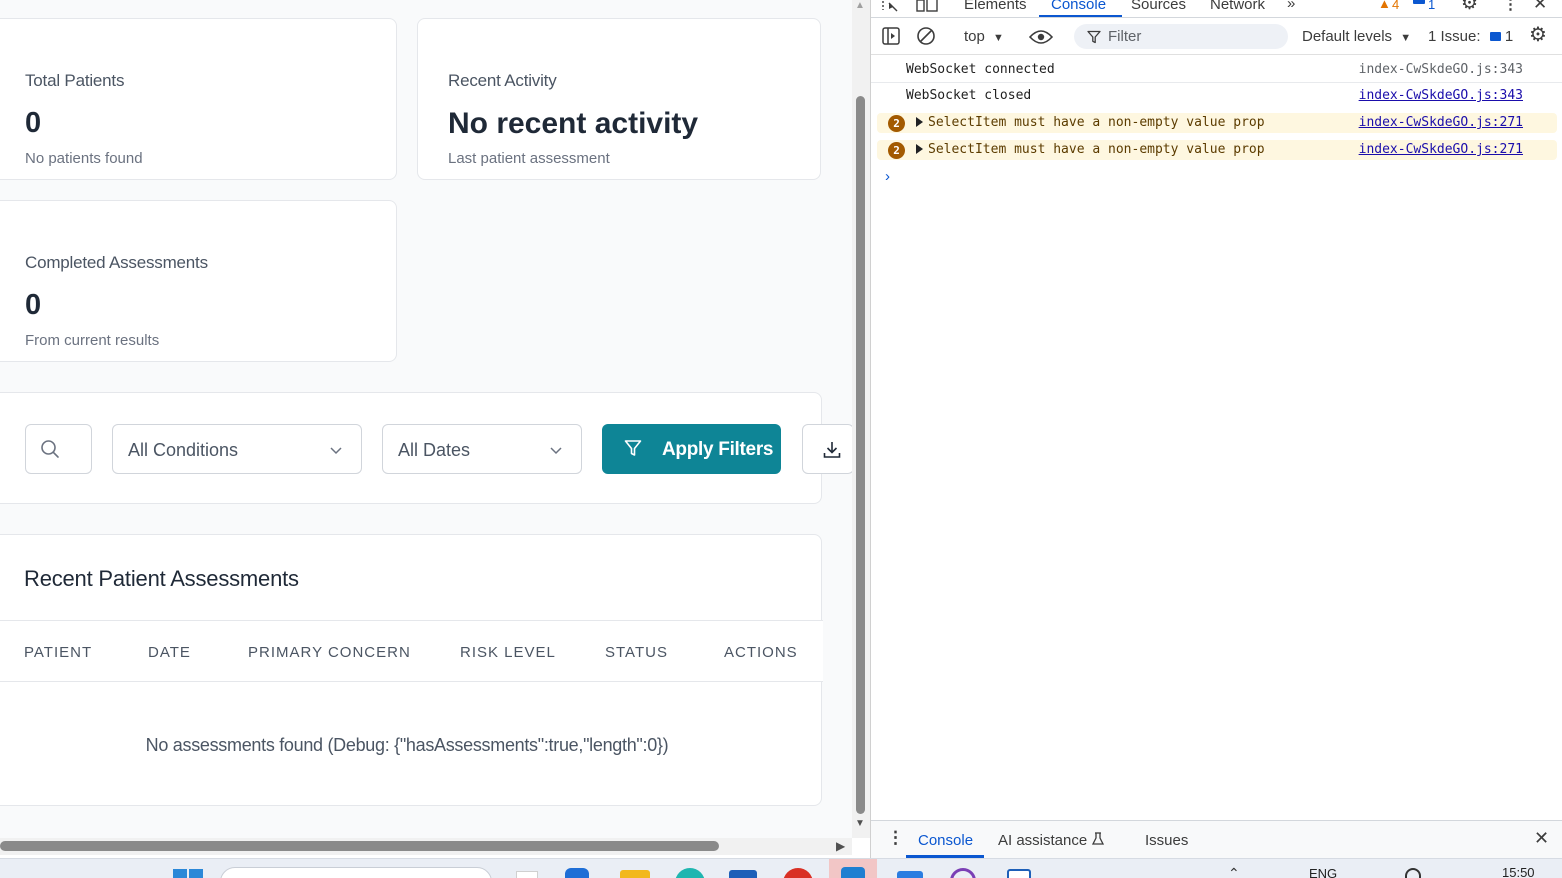 Image resolution: width=1562 pixels, height=878 pixels. I want to click on vscode-icon, so click(853, 868).